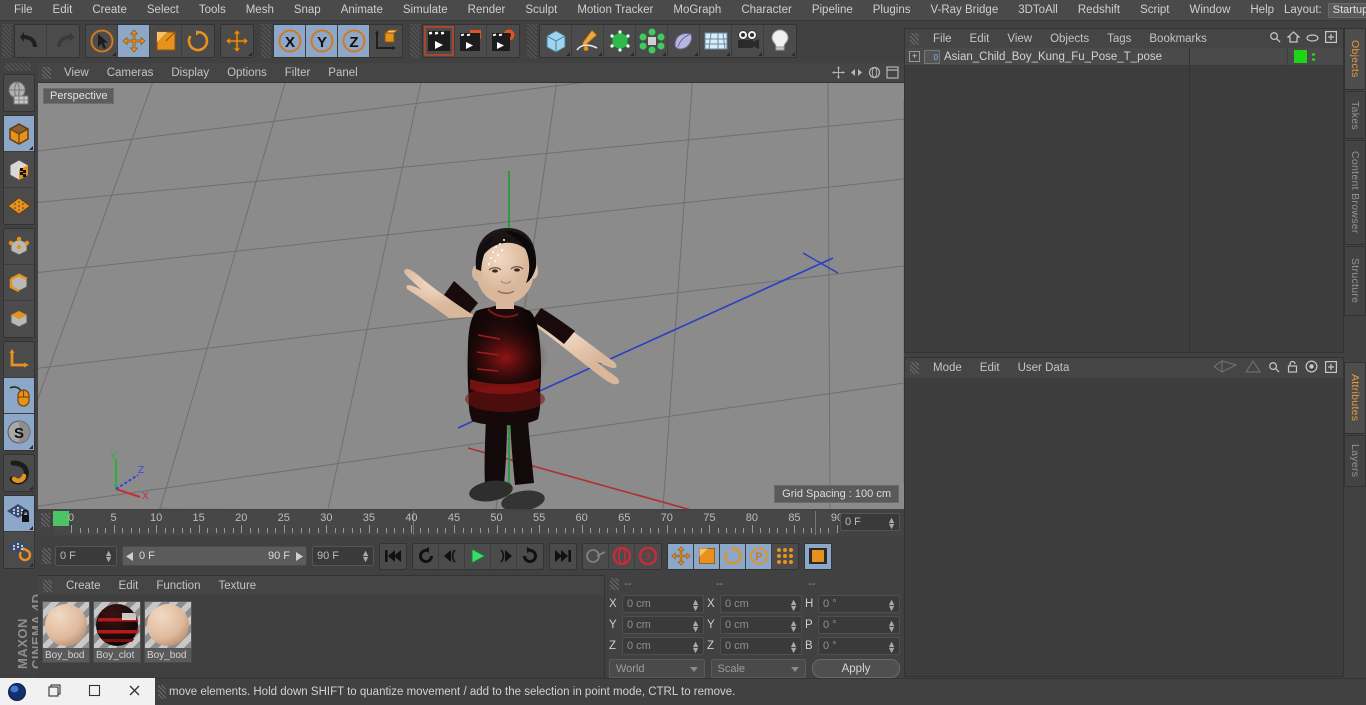  Describe the element at coordinates (178, 586) in the screenshot. I see `material-menu-function: Function` at that location.